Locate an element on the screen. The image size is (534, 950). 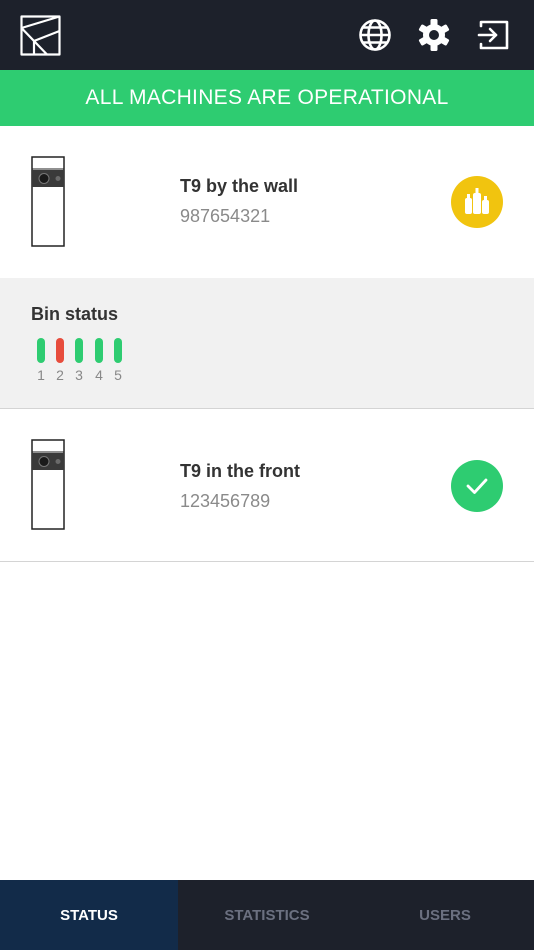
bottles-icon is located at coordinates (477, 201).